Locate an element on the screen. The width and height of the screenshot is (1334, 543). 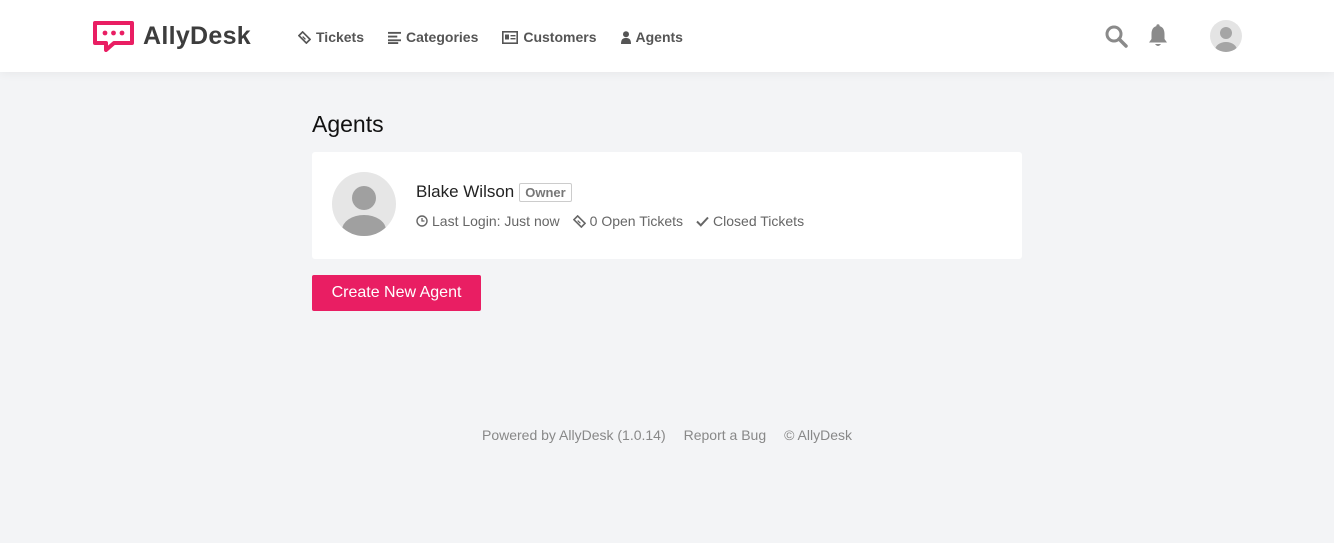
last-login: Last Login: Just now is located at coordinates (488, 221).